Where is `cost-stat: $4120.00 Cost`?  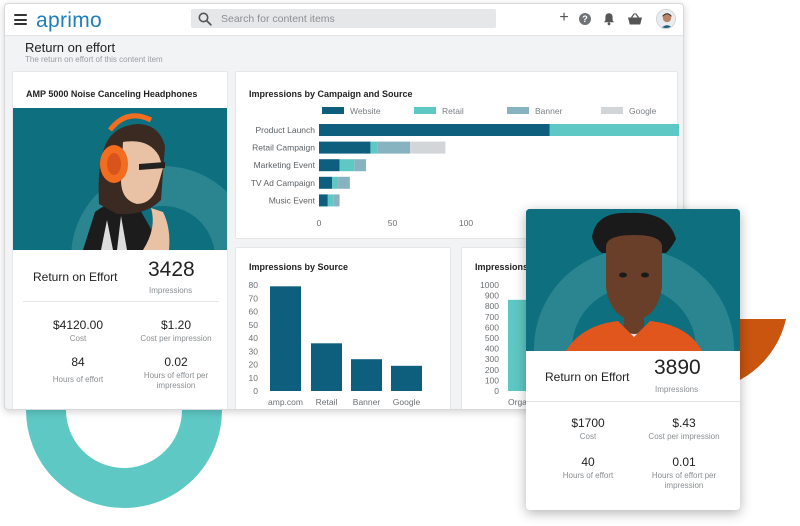
cost-stat: $4120.00 Cost is located at coordinates (78, 331).